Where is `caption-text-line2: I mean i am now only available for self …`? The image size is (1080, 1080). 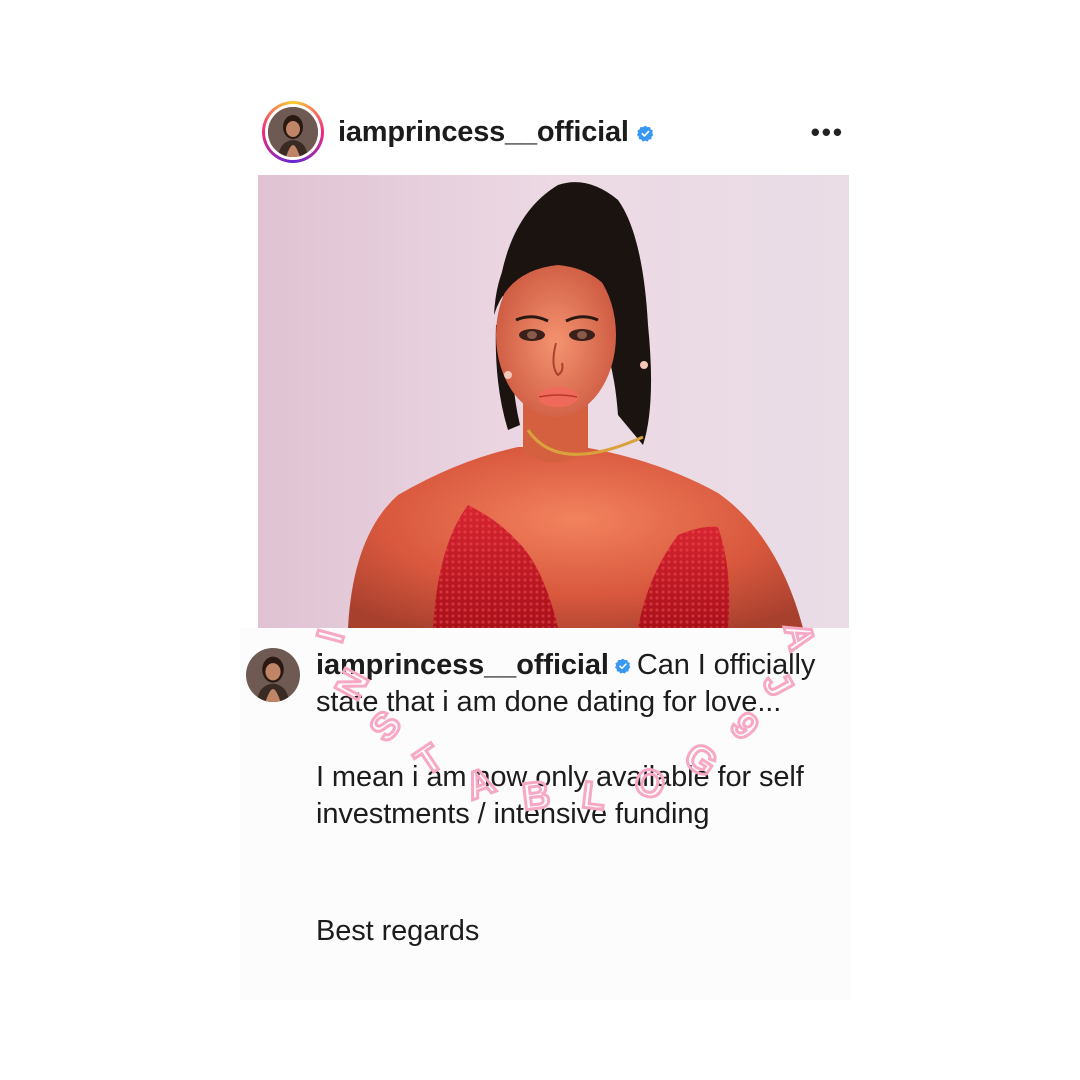 caption-text-line2: I mean i am now only available for self … is located at coordinates (560, 795).